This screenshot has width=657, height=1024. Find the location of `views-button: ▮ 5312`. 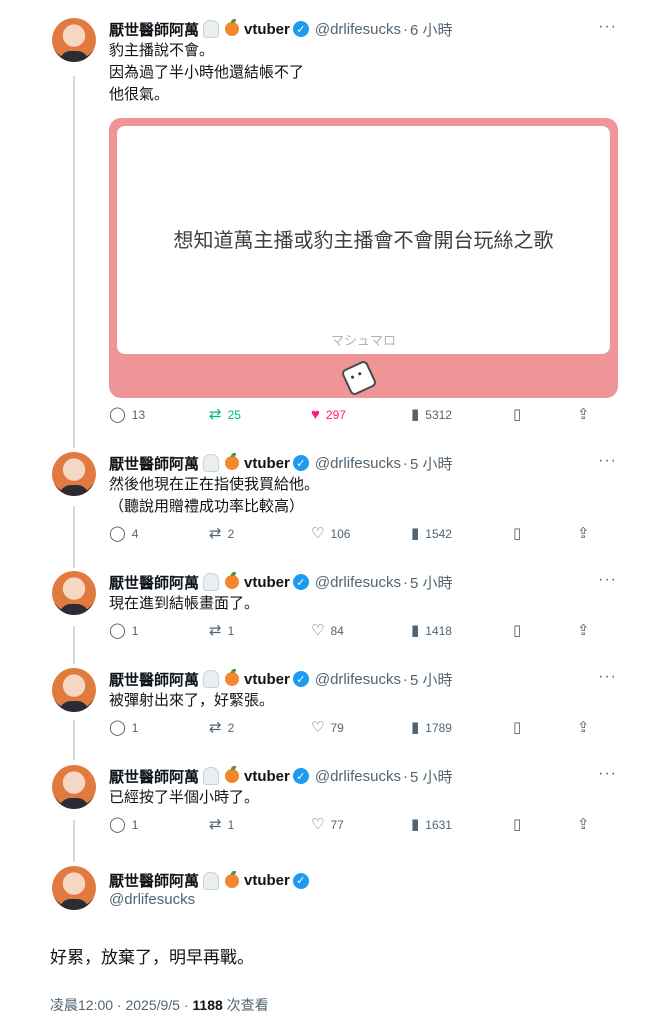

views-button: ▮ 5312 is located at coordinates (431, 414).